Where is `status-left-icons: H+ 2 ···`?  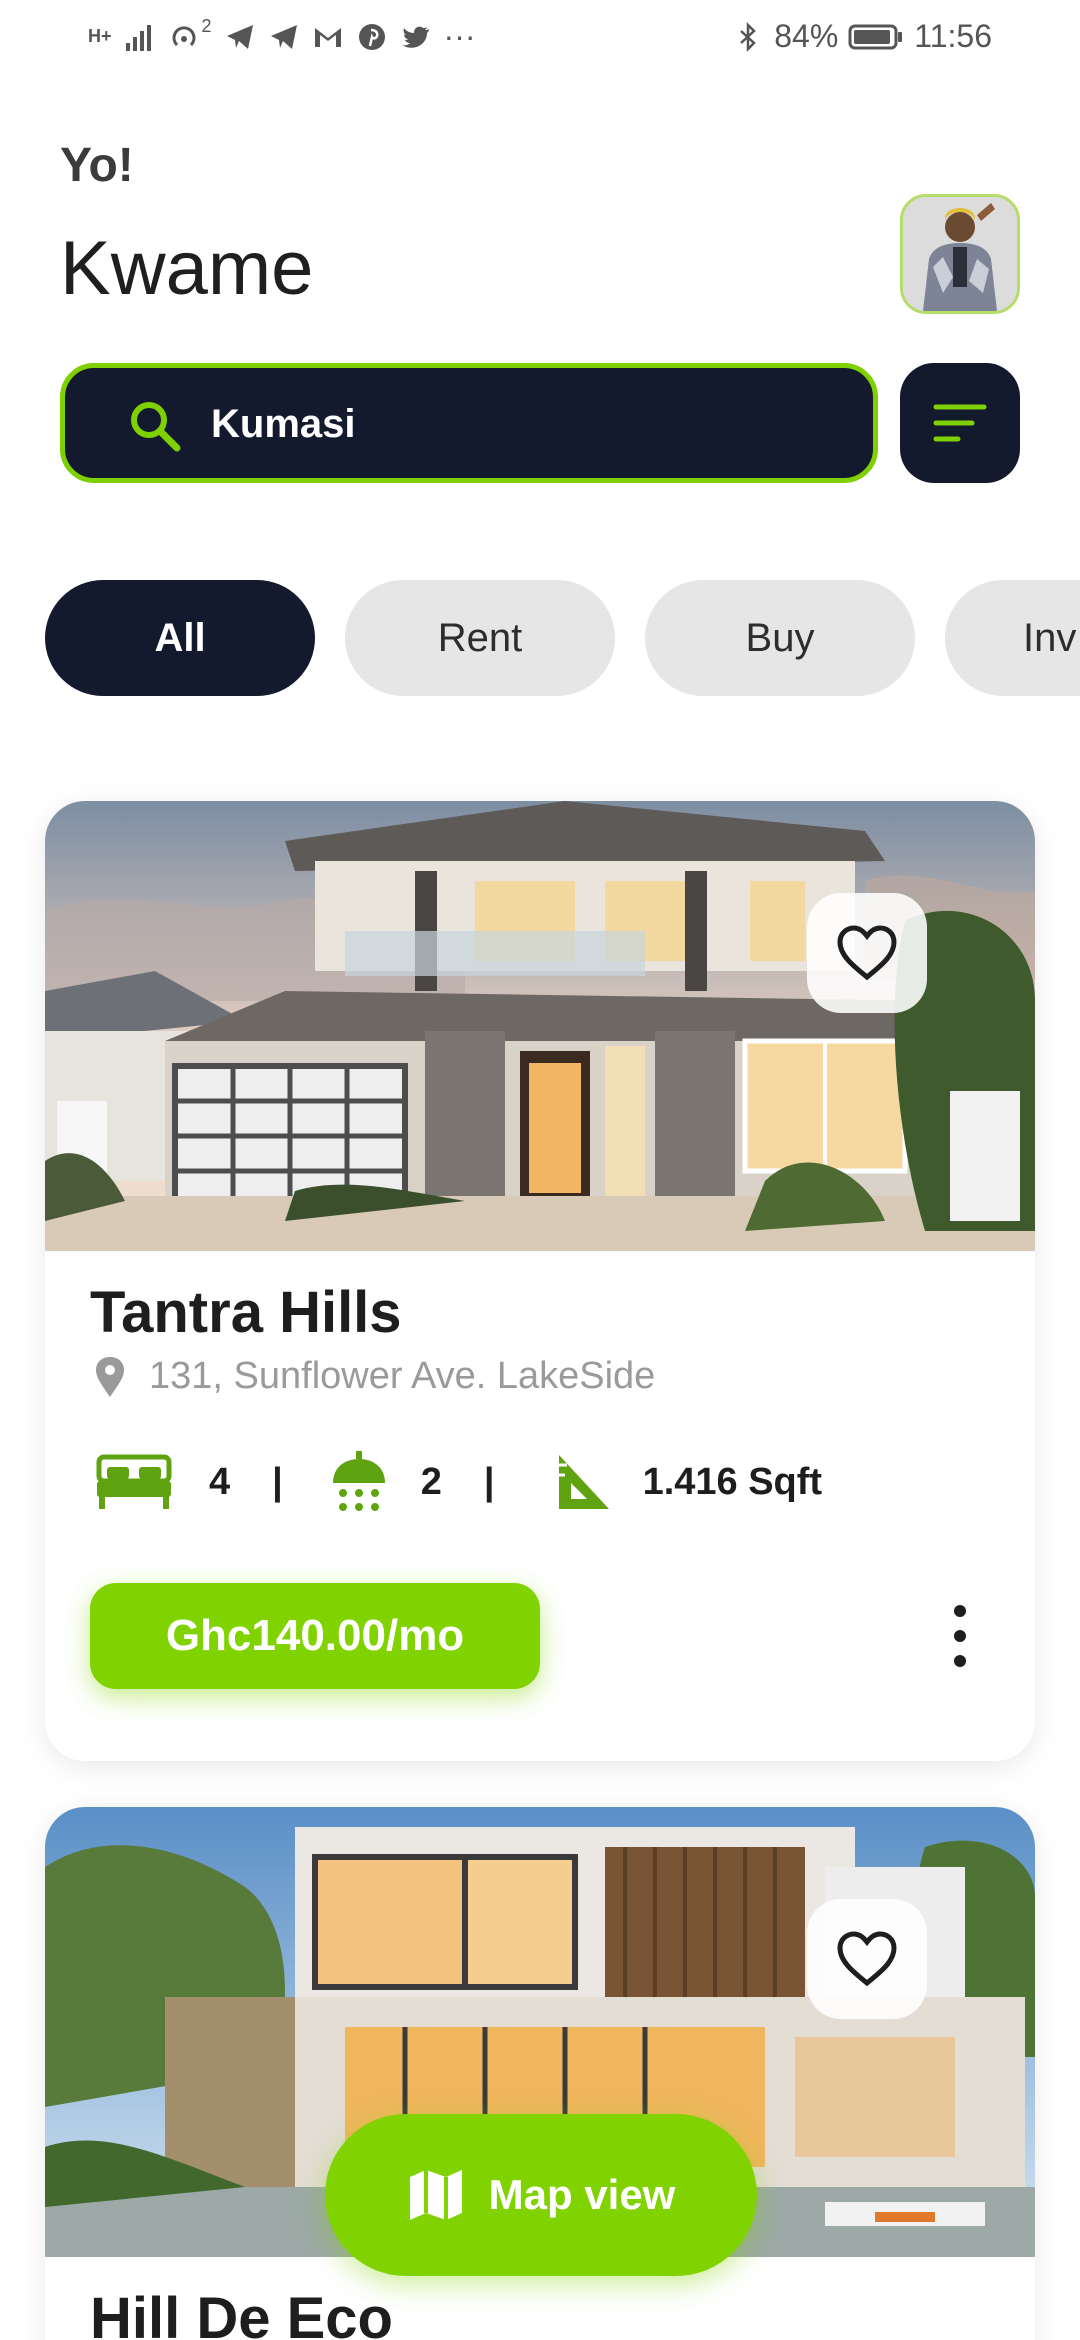 status-left-icons: H+ 2 ··· is located at coordinates (282, 35).